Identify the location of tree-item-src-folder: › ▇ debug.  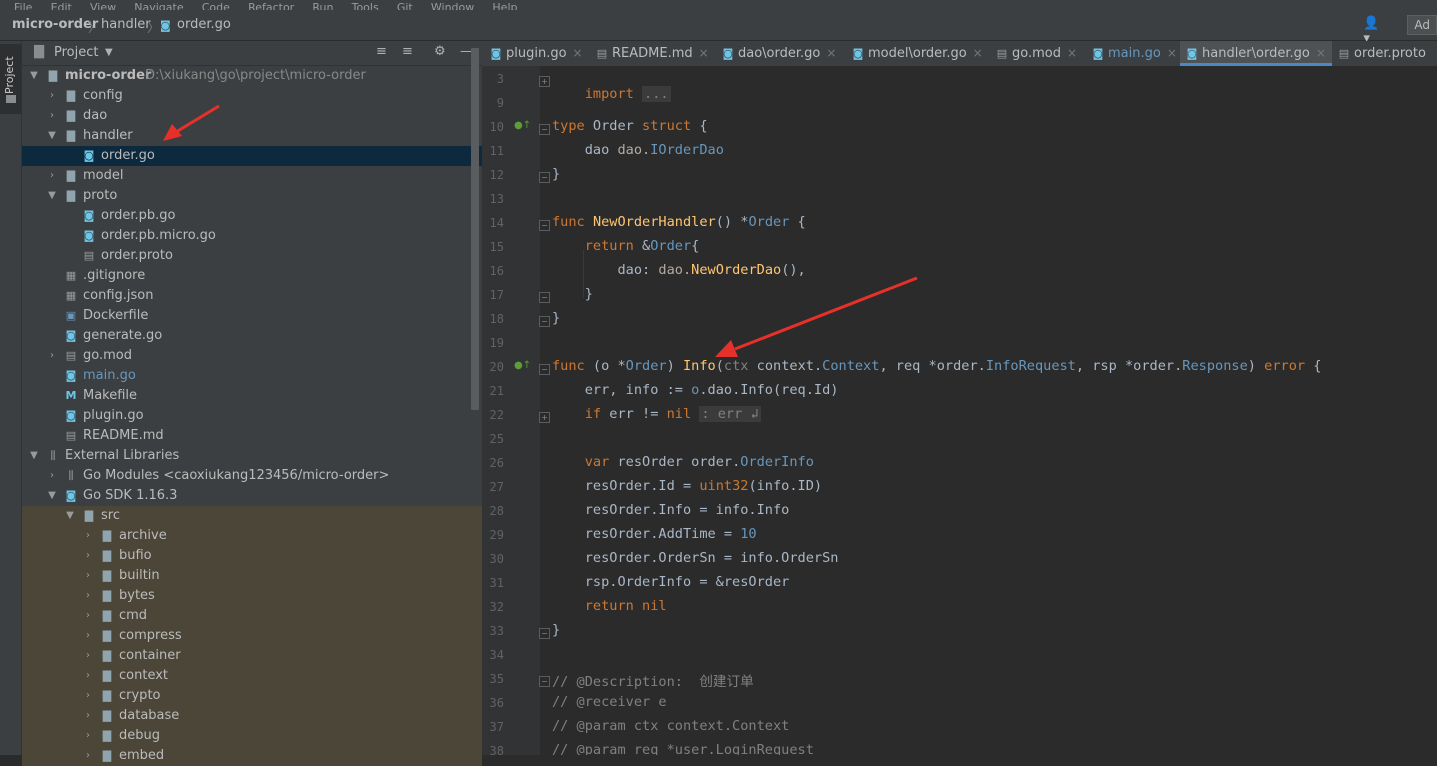
(252, 736).